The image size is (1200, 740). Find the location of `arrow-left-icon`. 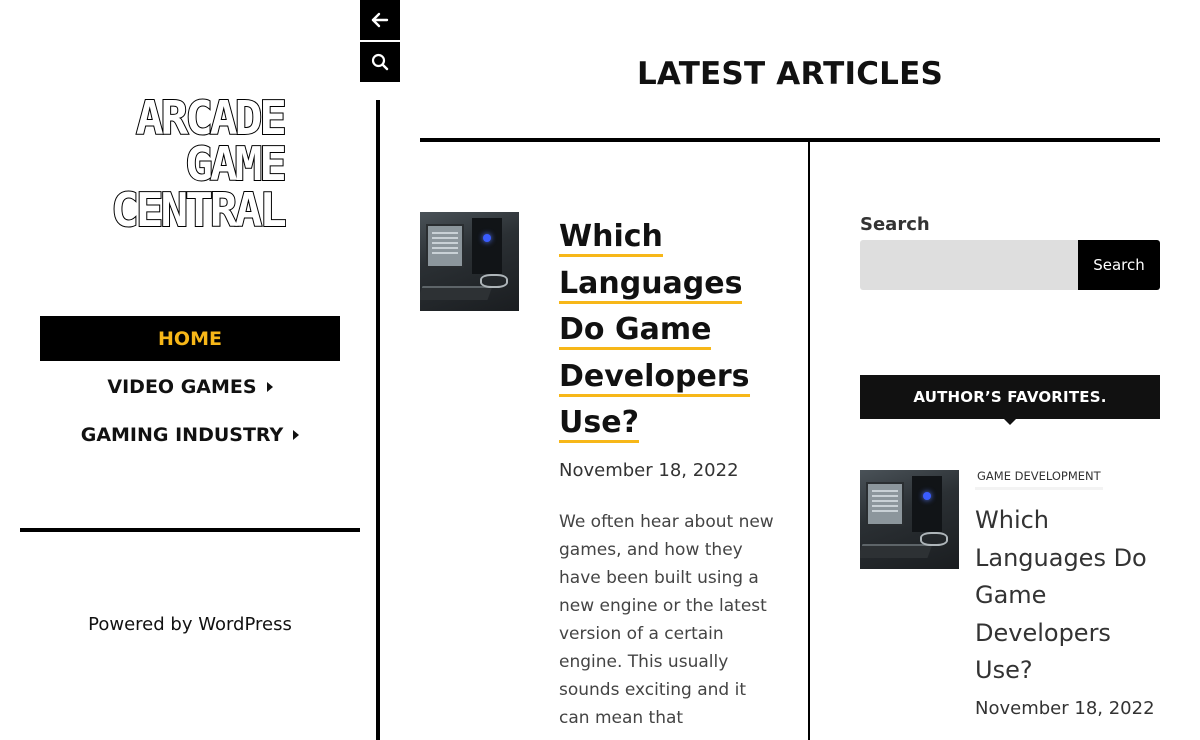

arrow-left-icon is located at coordinates (380, 20).